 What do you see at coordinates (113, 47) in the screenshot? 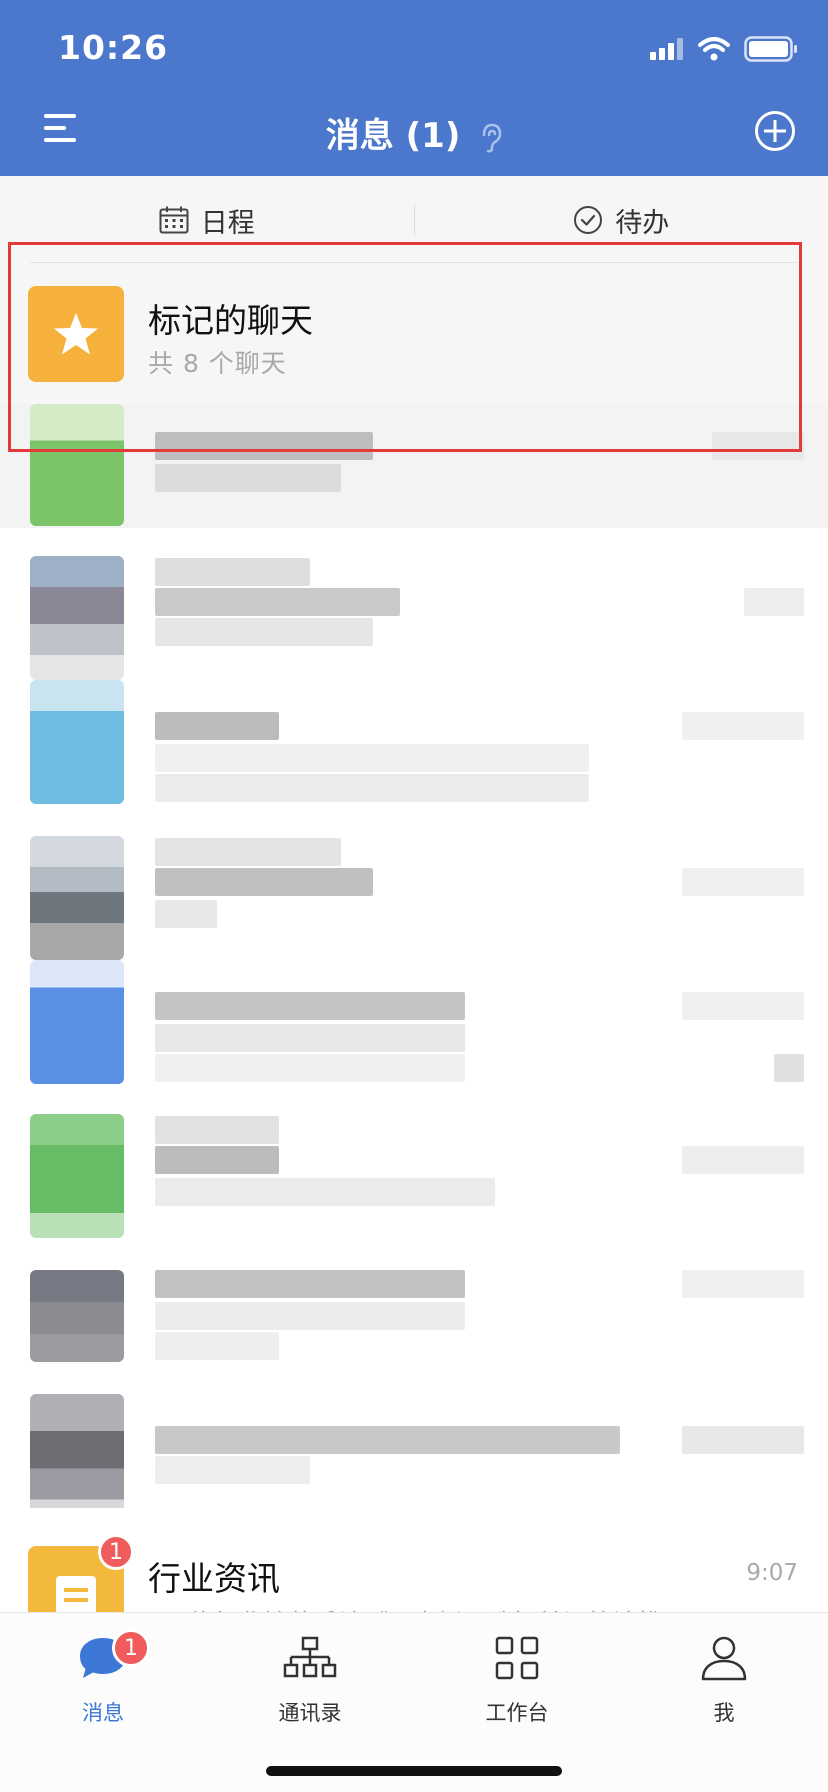
I see `status-time: 10:26` at bounding box center [113, 47].